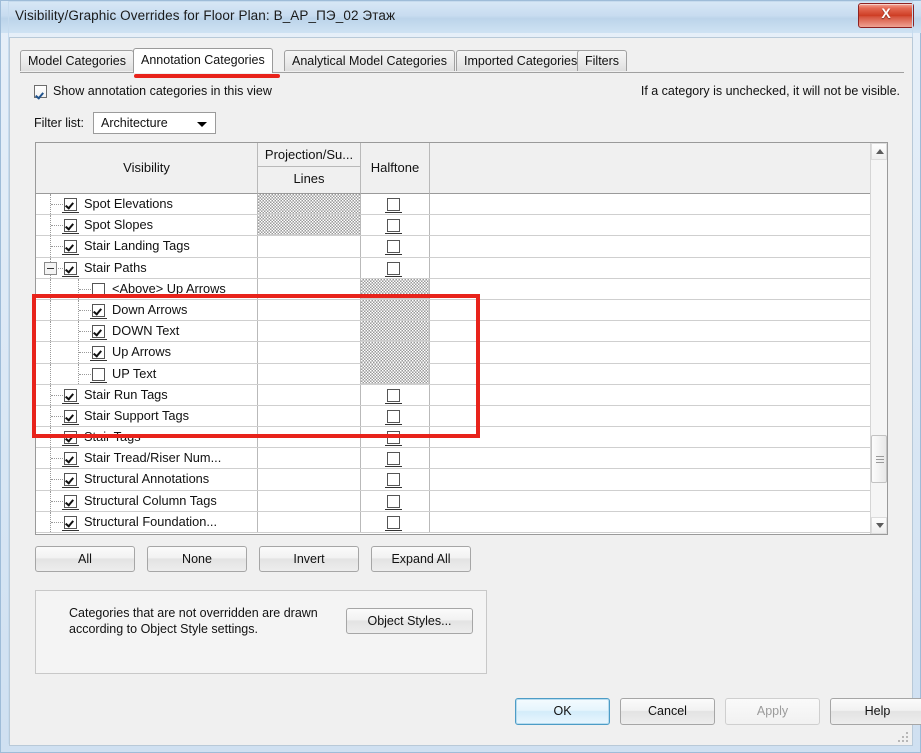  What do you see at coordinates (421, 559) in the screenshot?
I see `expand-all-button: Expand All` at bounding box center [421, 559].